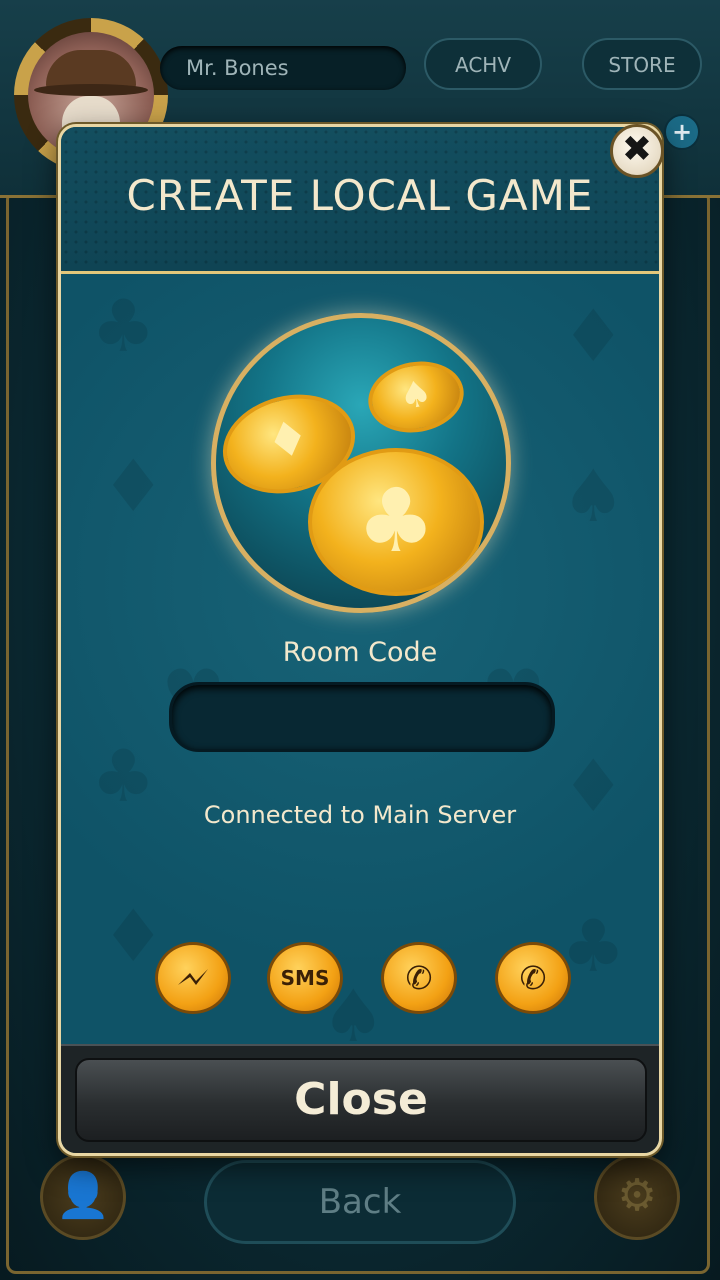 The height and width of the screenshot is (1280, 720). I want to click on club-pattern-icon: ♣, so click(123, 326).